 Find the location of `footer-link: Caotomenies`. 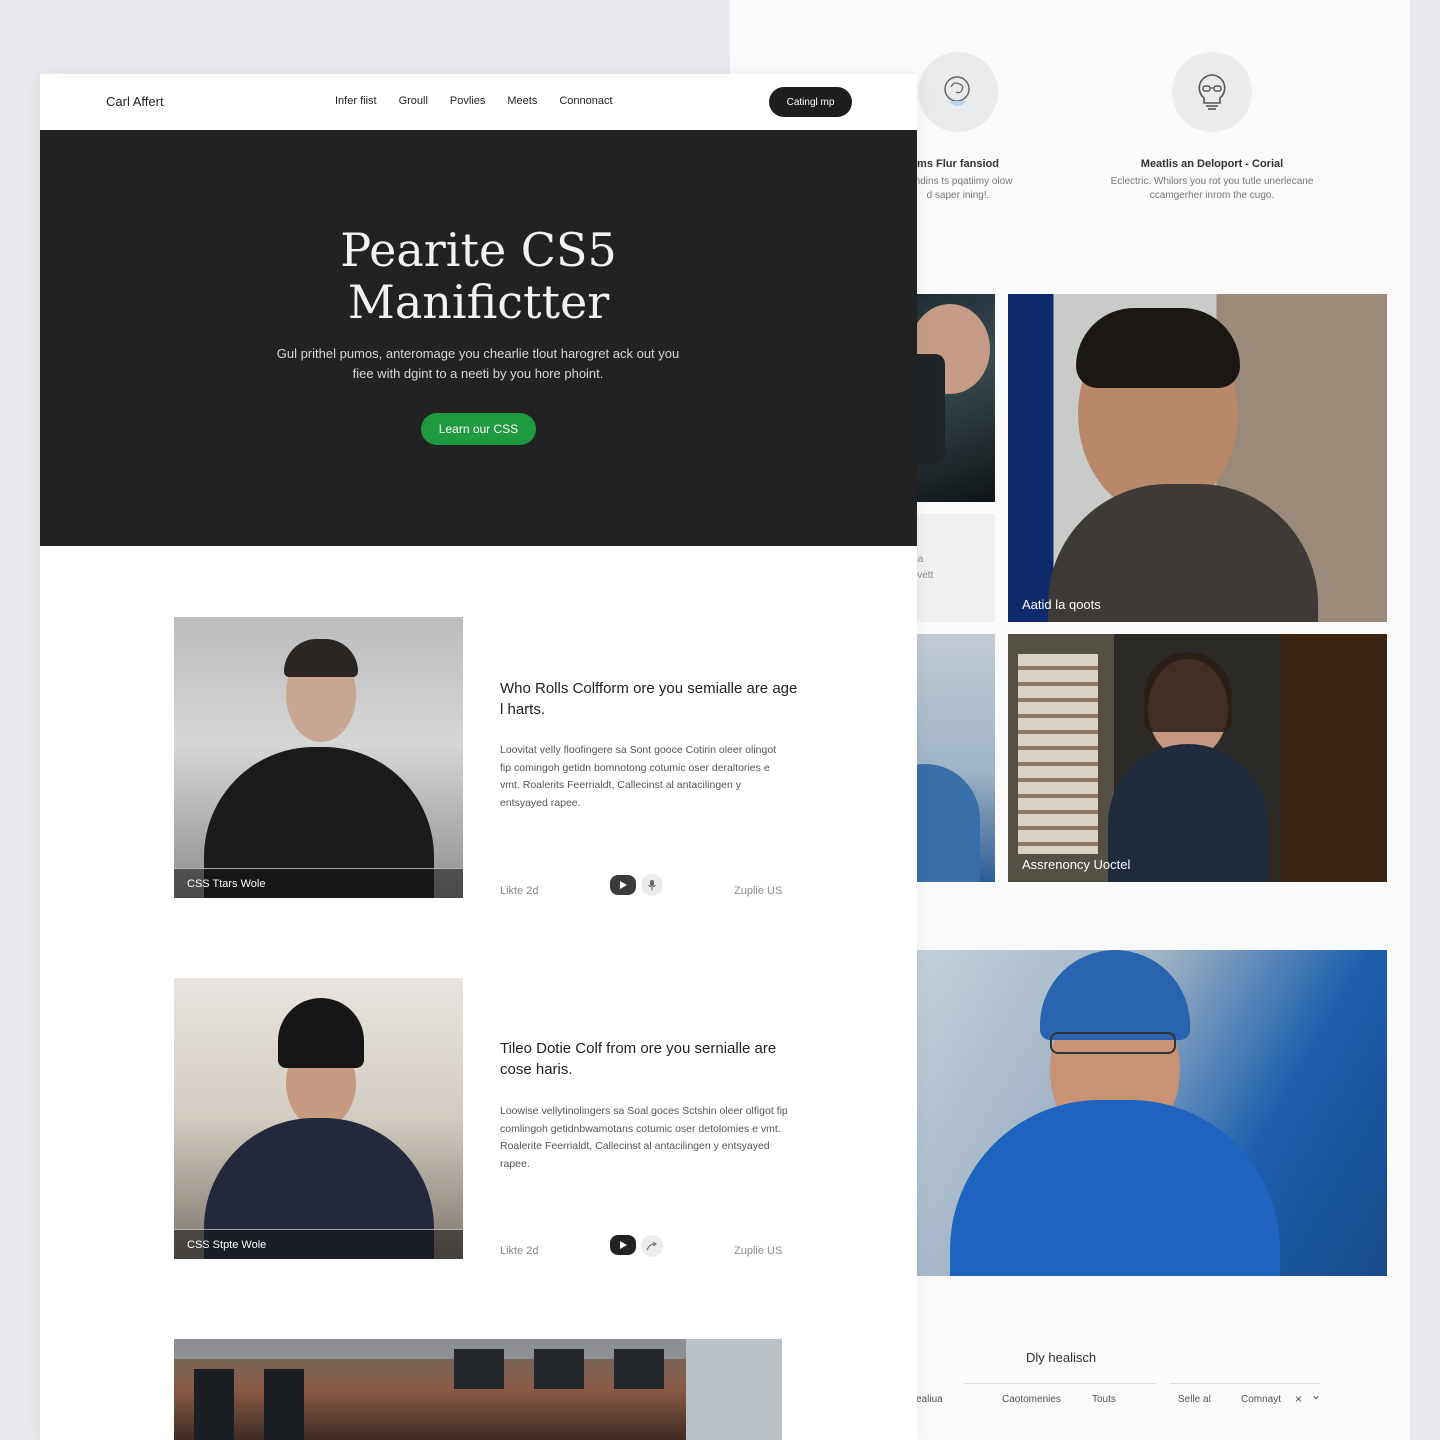

footer-link: Caotomenies is located at coordinates (1031, 1399).